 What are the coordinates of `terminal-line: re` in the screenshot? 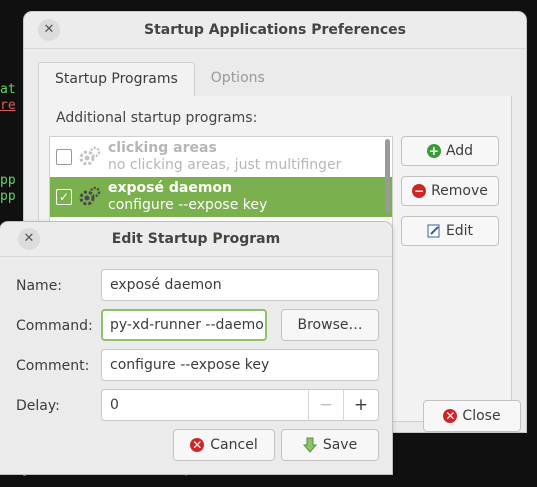 It's located at (8, 105).